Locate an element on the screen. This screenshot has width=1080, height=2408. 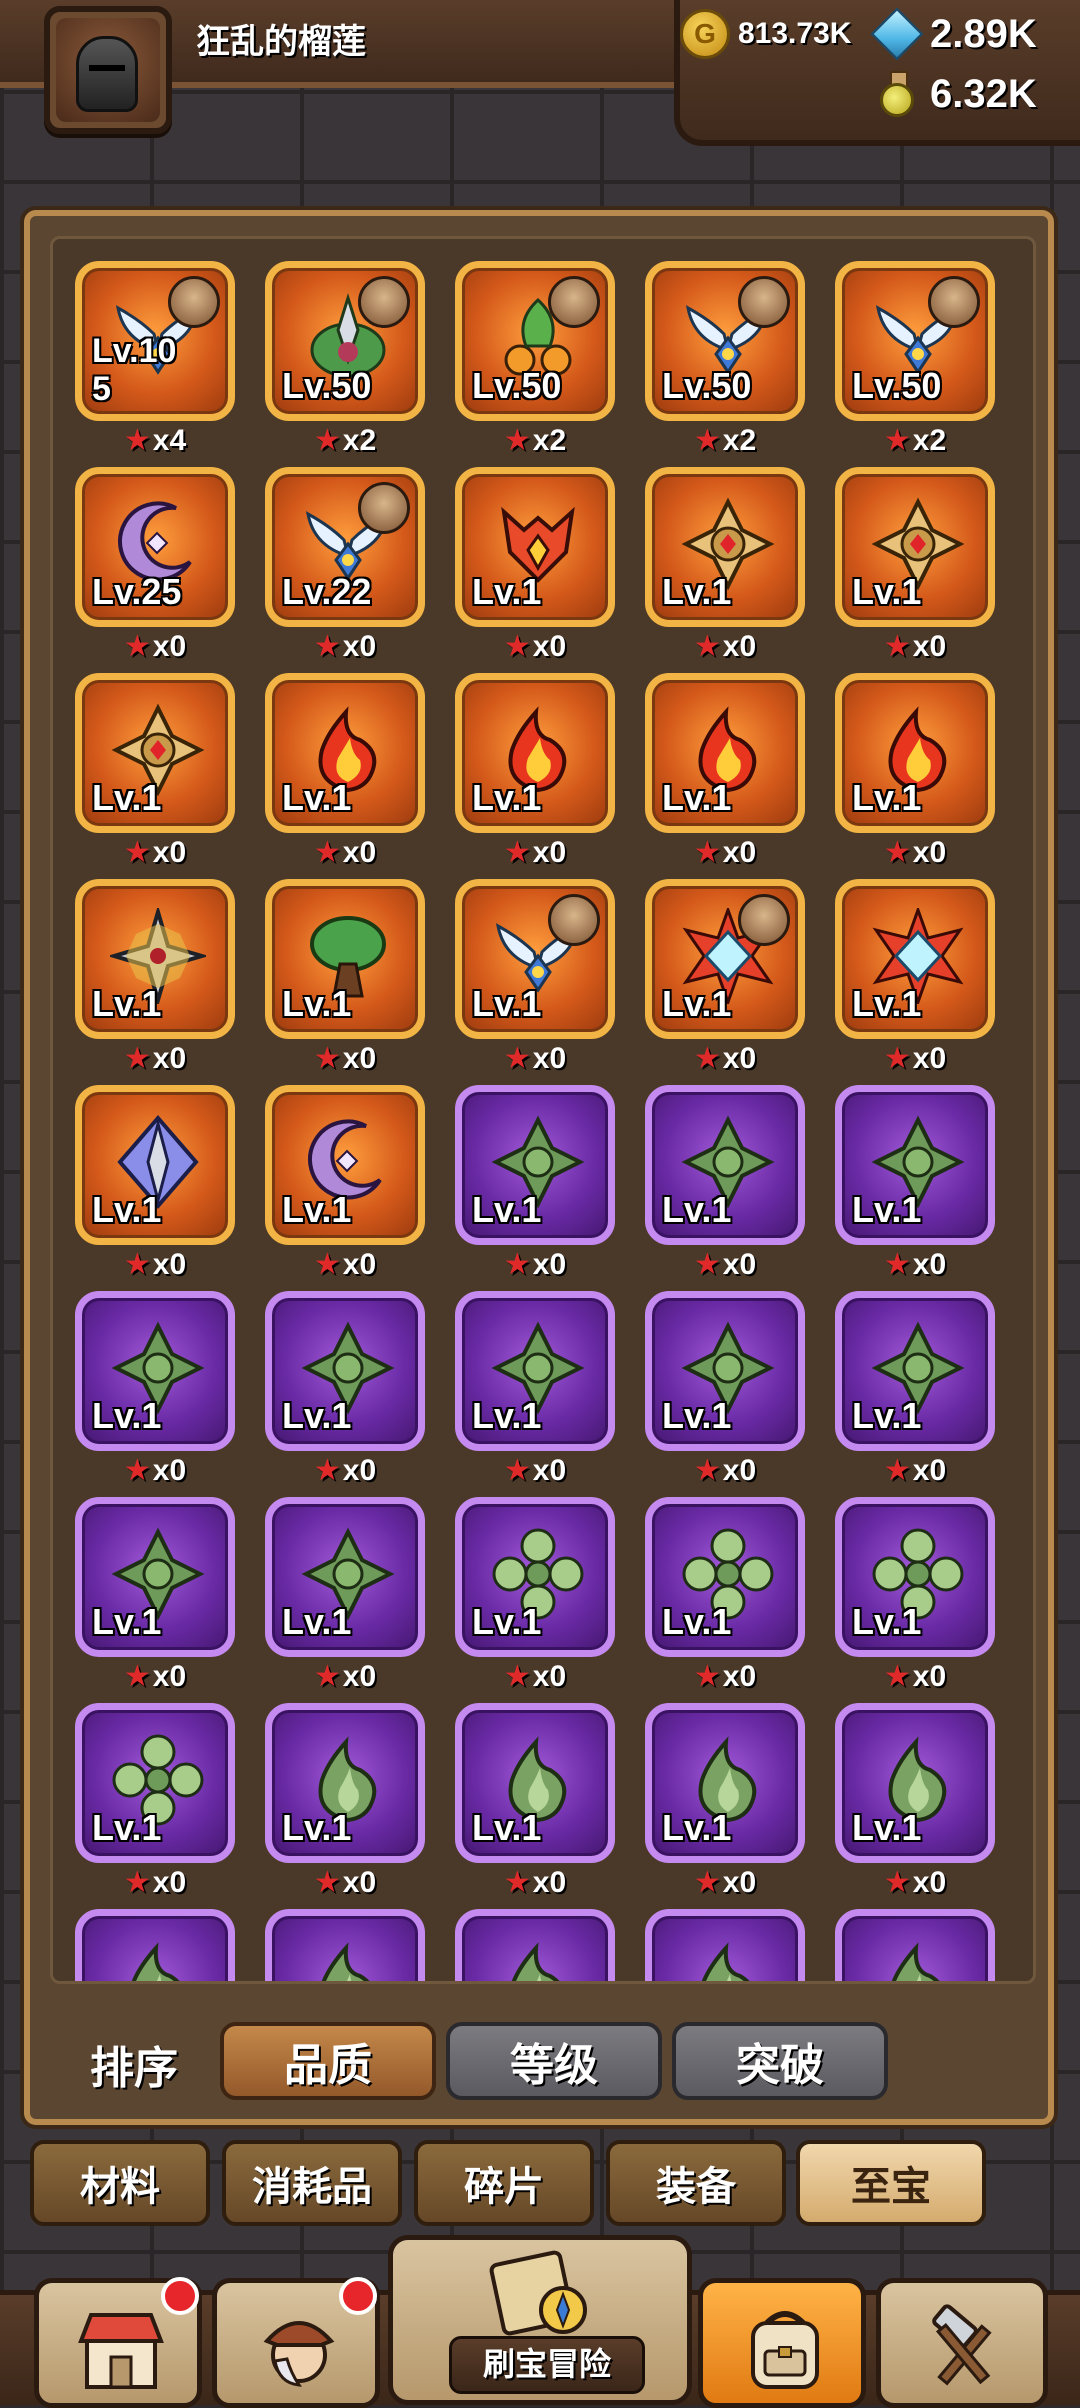
avatar is located at coordinates (108, 70).